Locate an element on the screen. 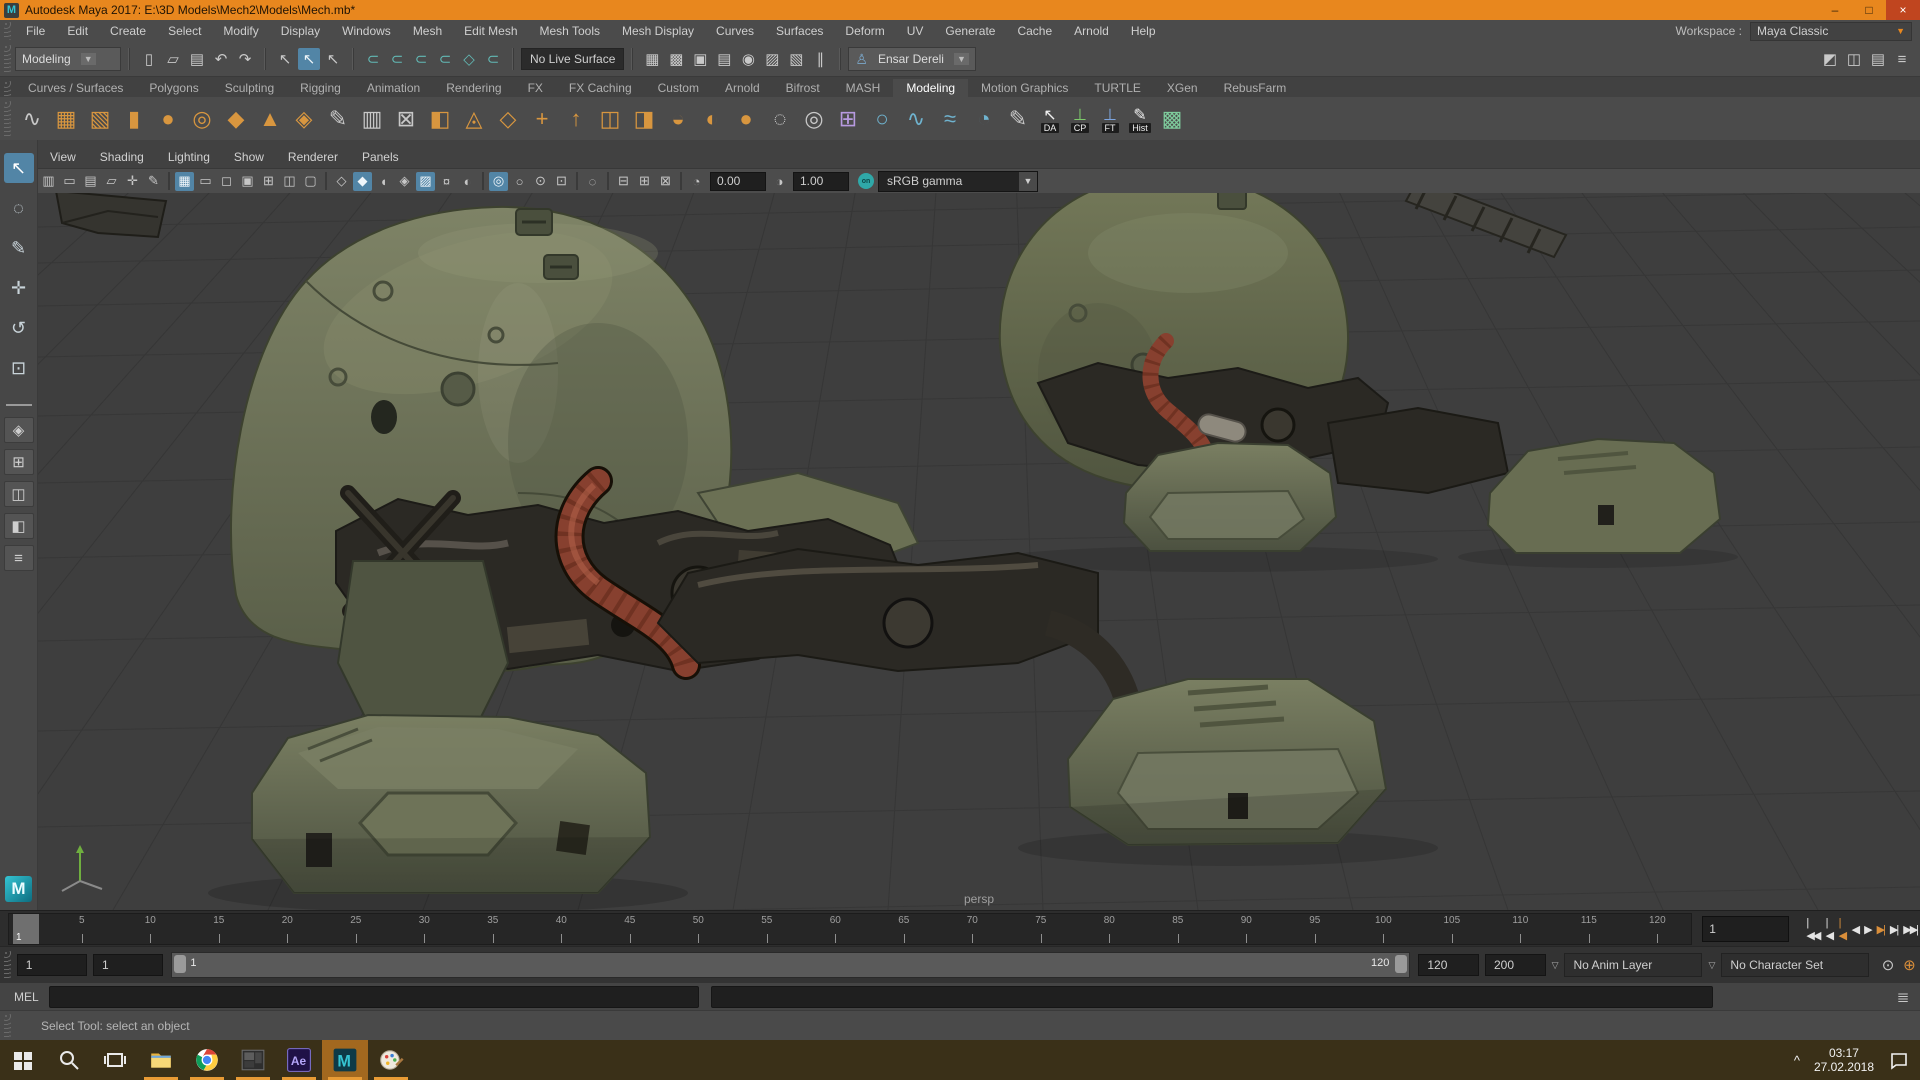  isolate-select-icon: ⊡ is located at coordinates (561, 181).